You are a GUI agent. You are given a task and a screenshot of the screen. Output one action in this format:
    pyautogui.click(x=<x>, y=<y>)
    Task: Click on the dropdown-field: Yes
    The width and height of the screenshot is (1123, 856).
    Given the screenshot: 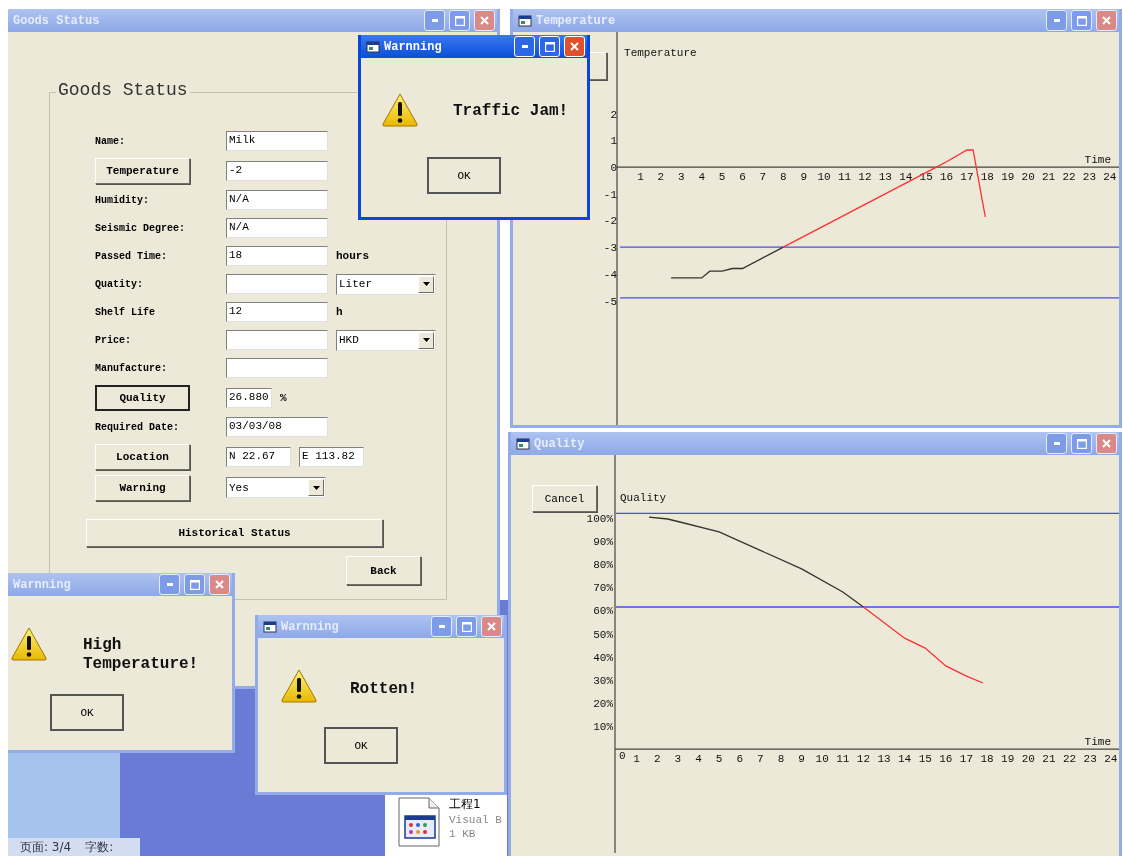 What is the action you would take?
    pyautogui.click(x=276, y=487)
    